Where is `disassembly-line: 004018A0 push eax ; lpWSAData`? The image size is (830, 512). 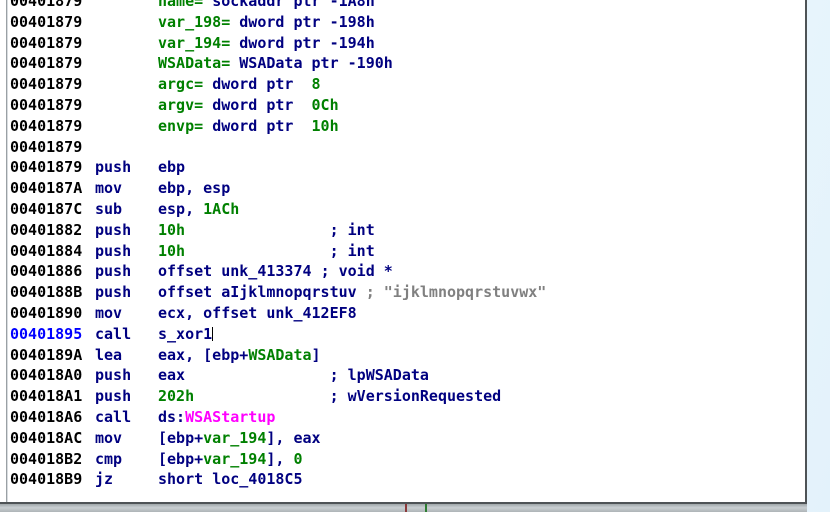 disassembly-line: 004018A0 push eax ; lpWSAData is located at coordinates (407, 375).